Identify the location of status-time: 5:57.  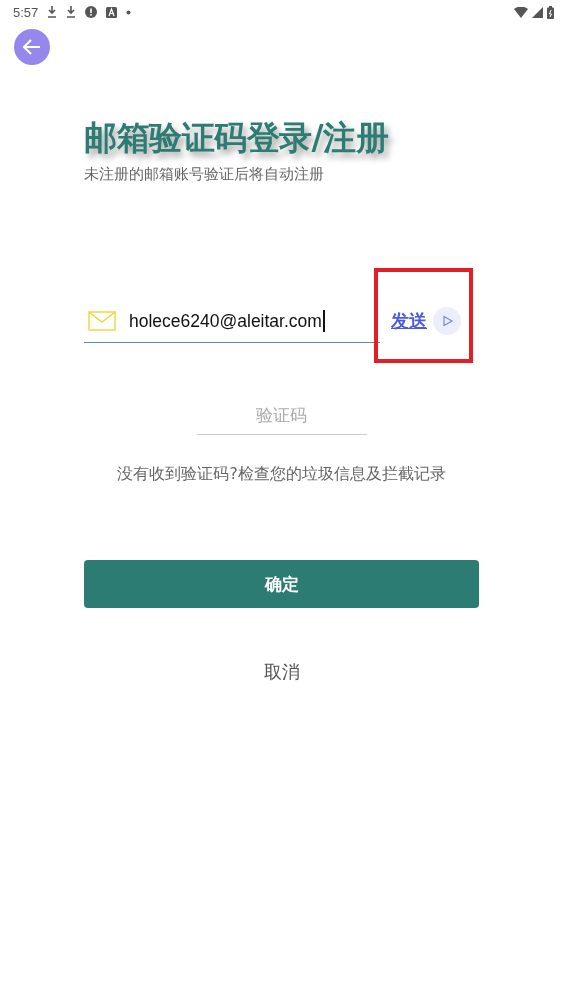
(26, 12).